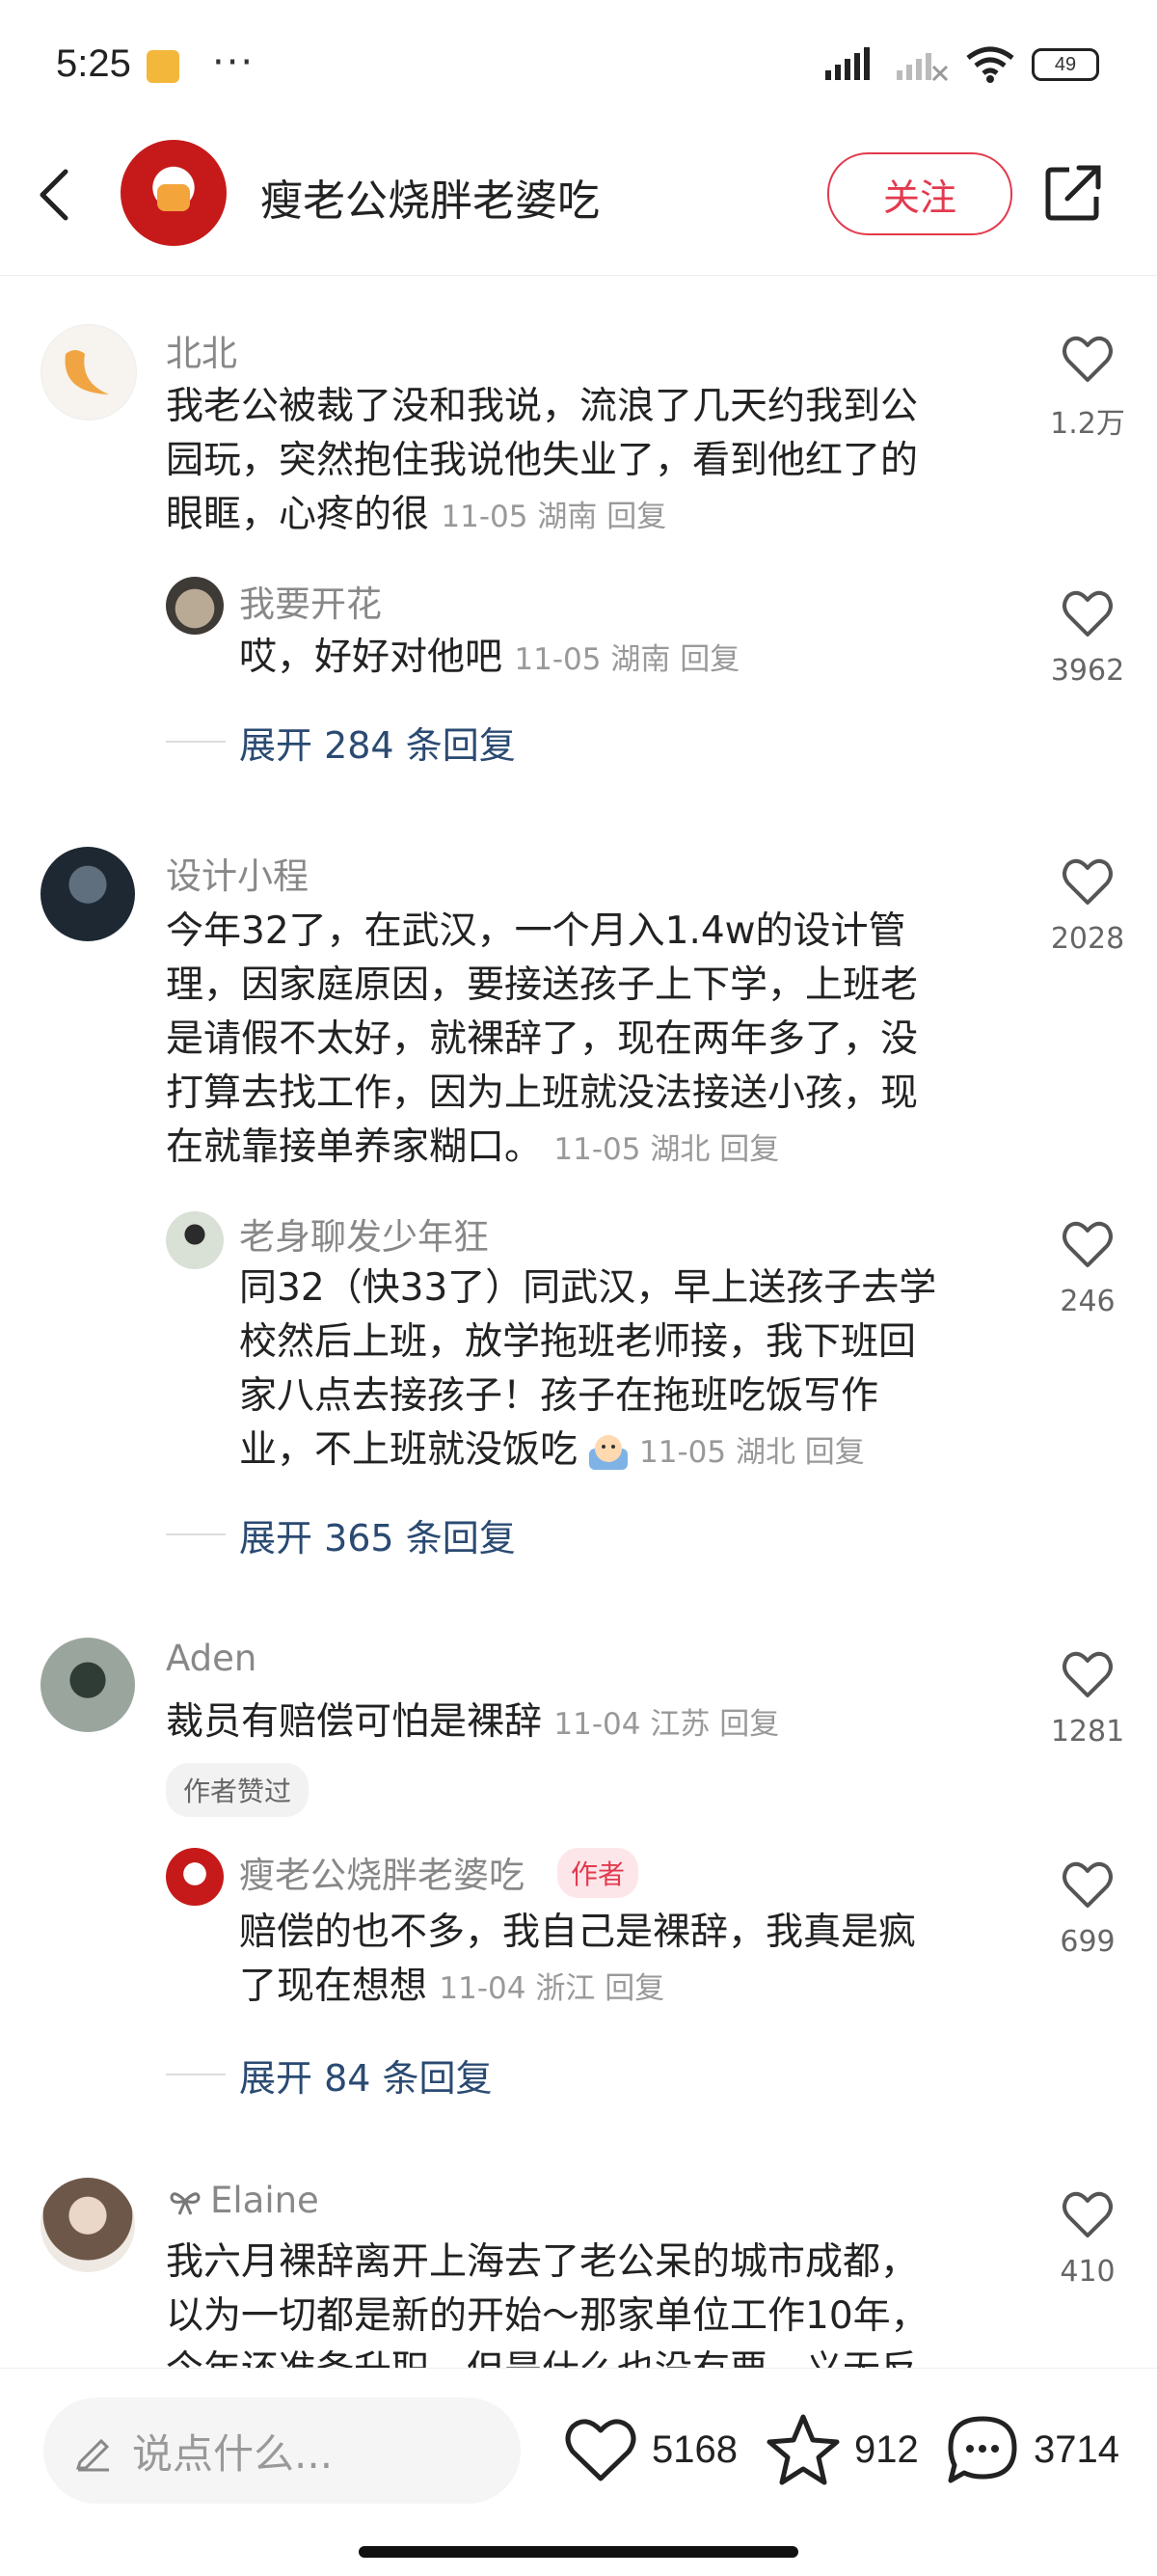  What do you see at coordinates (542, 460) in the screenshot?
I see `comment-line: 园玩，突然抱住我说他失业了，看到他红了的` at bounding box center [542, 460].